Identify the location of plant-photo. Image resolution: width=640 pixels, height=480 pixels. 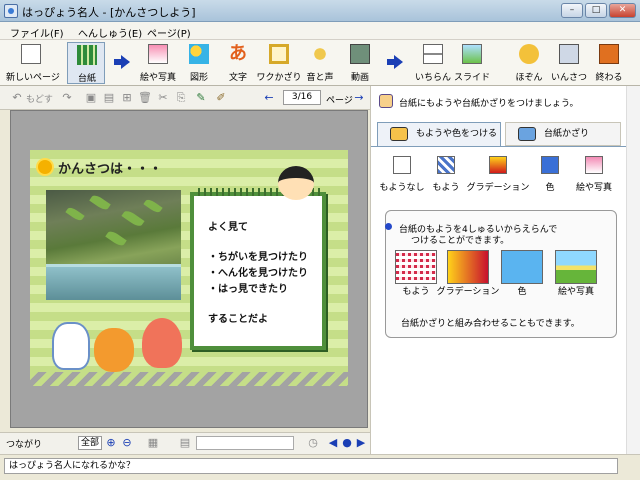
(113, 245).